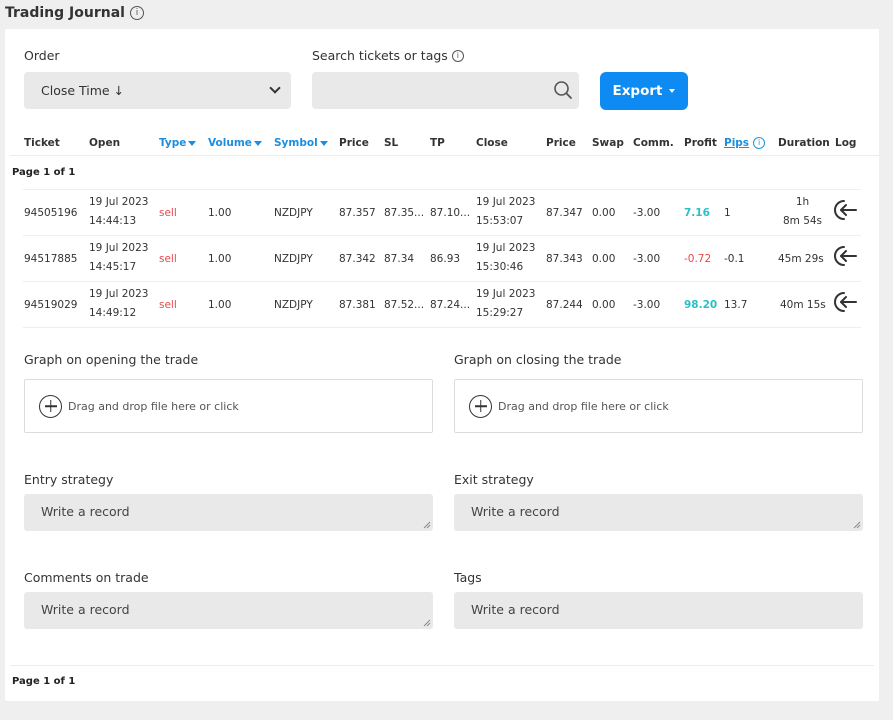 This screenshot has height=720, width=893. I want to click on close-graph-dropzone: Drag and drop file here or click, so click(658, 406).